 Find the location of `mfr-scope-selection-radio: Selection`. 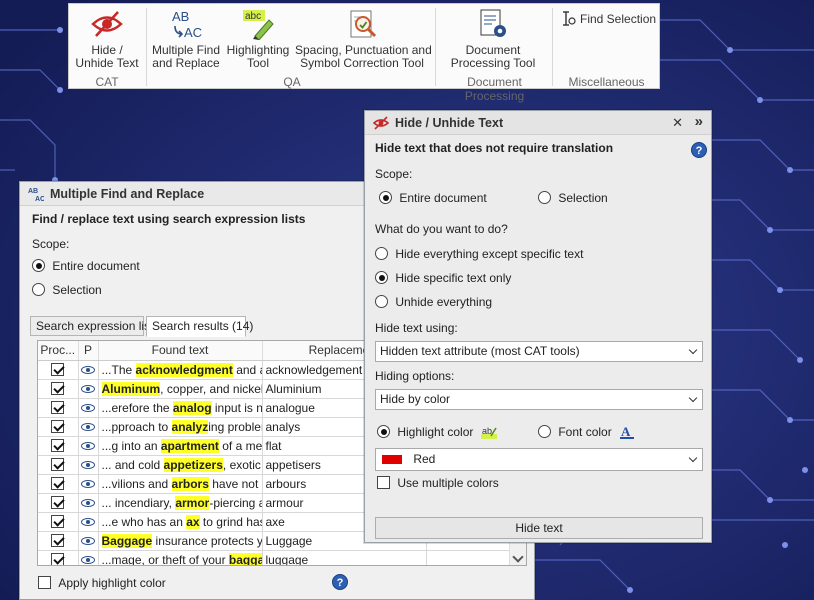

mfr-scope-selection-radio: Selection is located at coordinates (67, 290).